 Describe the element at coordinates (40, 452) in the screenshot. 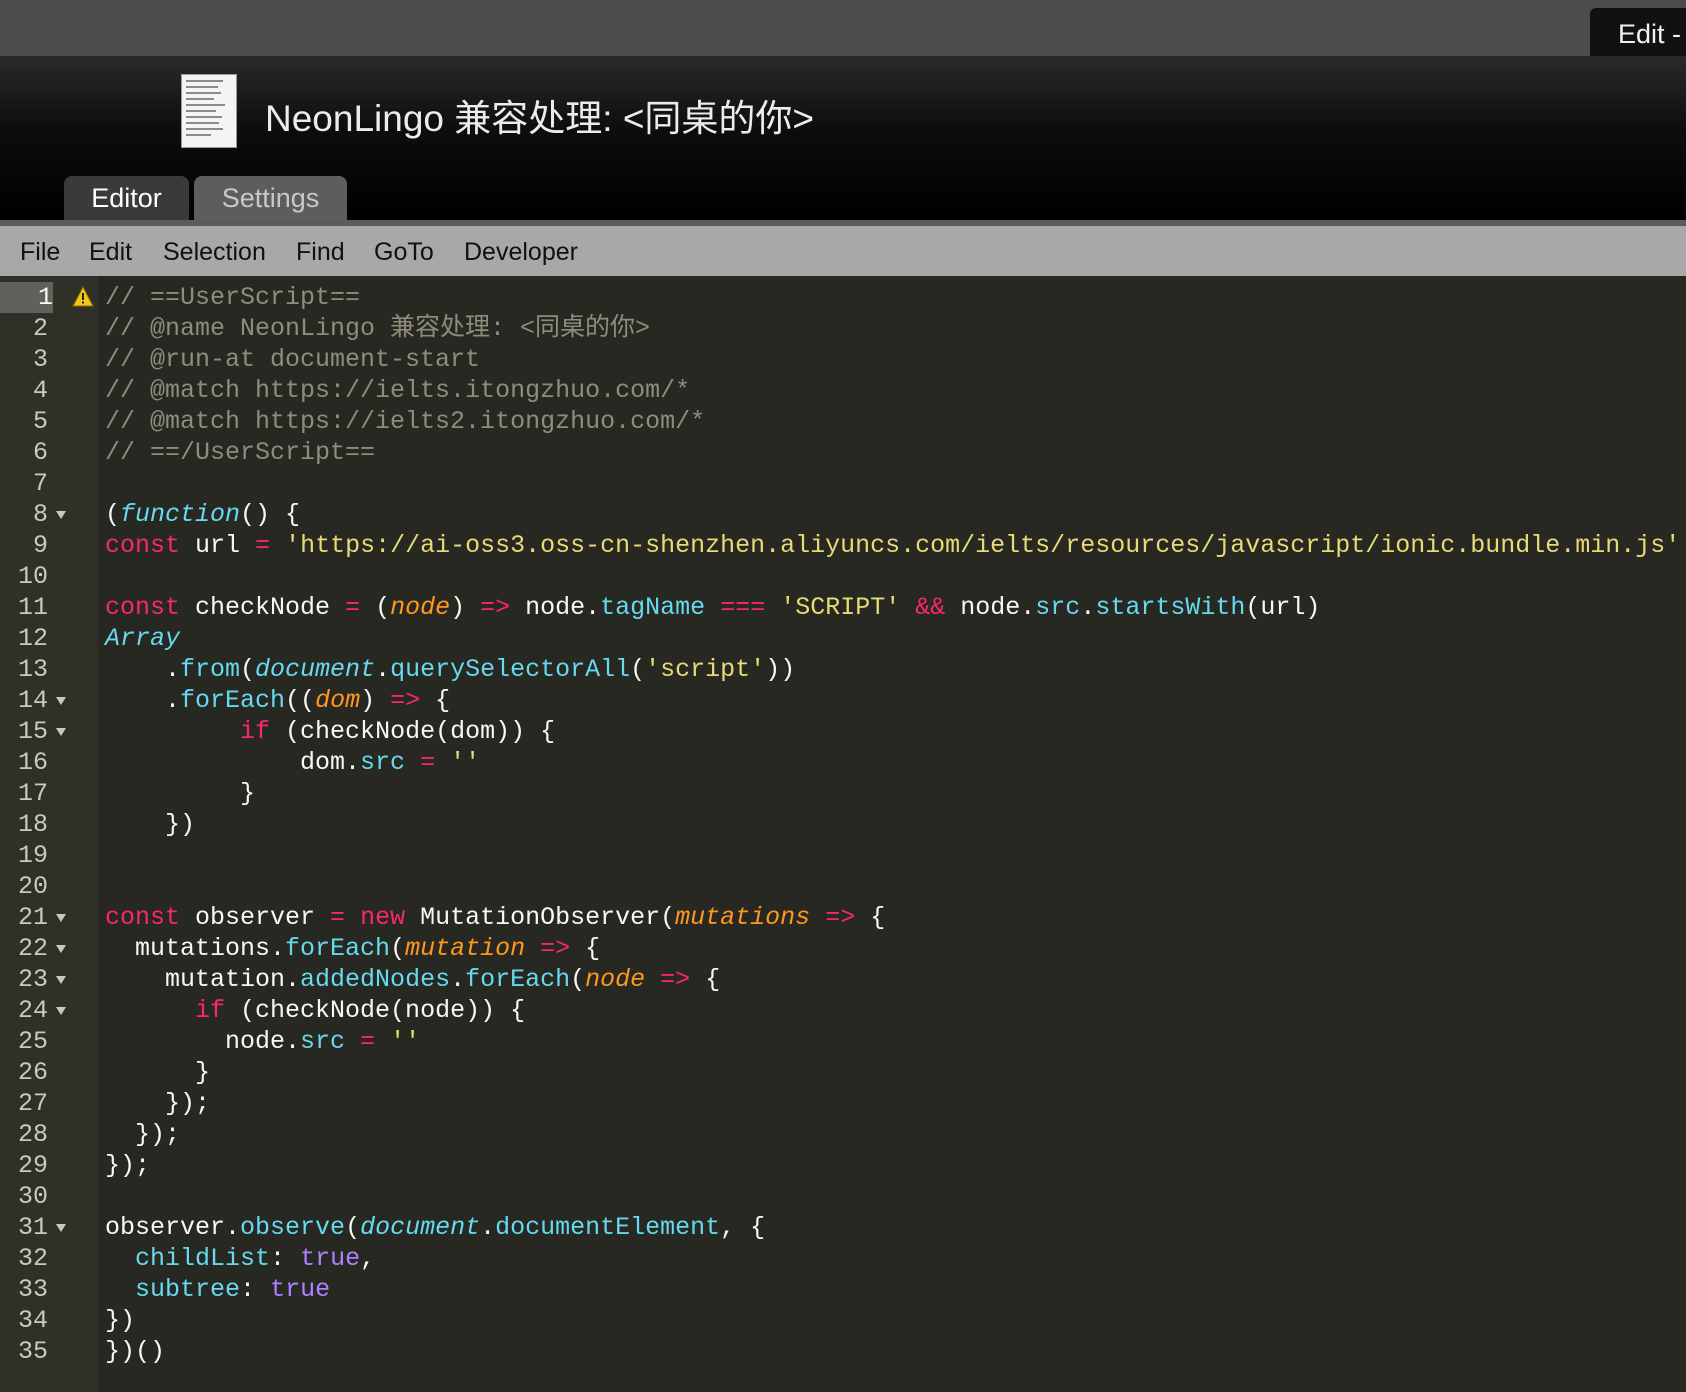

I see `line-number: 6` at that location.